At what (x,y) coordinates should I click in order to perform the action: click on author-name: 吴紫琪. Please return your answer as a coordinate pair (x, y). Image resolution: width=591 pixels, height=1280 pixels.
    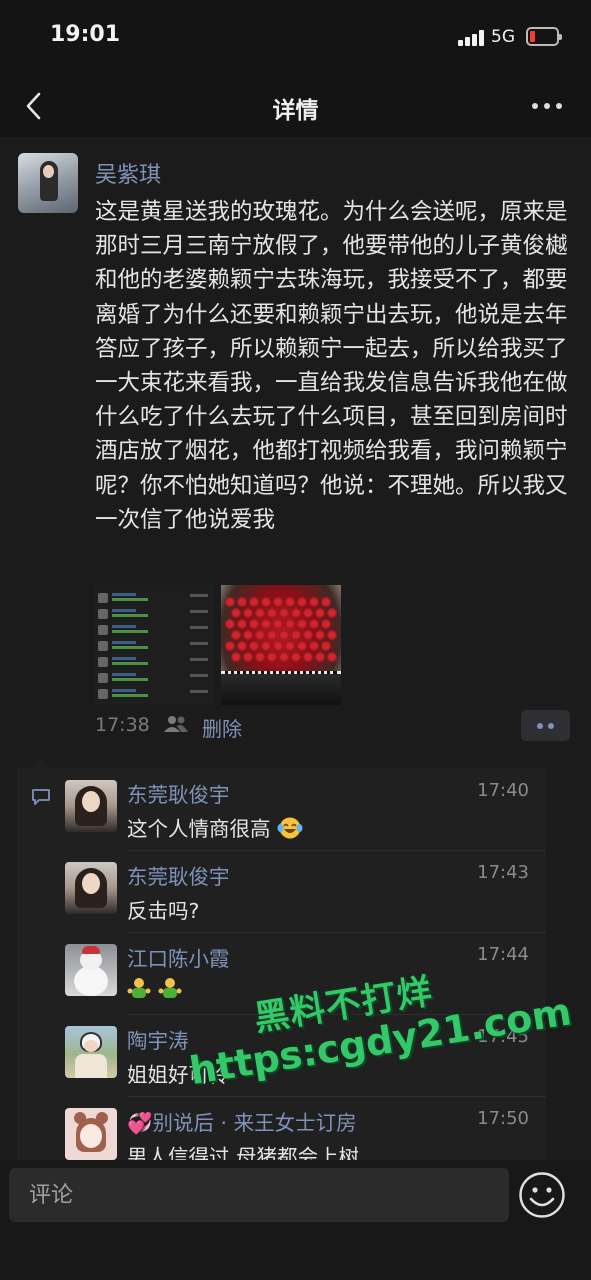
    Looking at the image, I should click on (128, 173).